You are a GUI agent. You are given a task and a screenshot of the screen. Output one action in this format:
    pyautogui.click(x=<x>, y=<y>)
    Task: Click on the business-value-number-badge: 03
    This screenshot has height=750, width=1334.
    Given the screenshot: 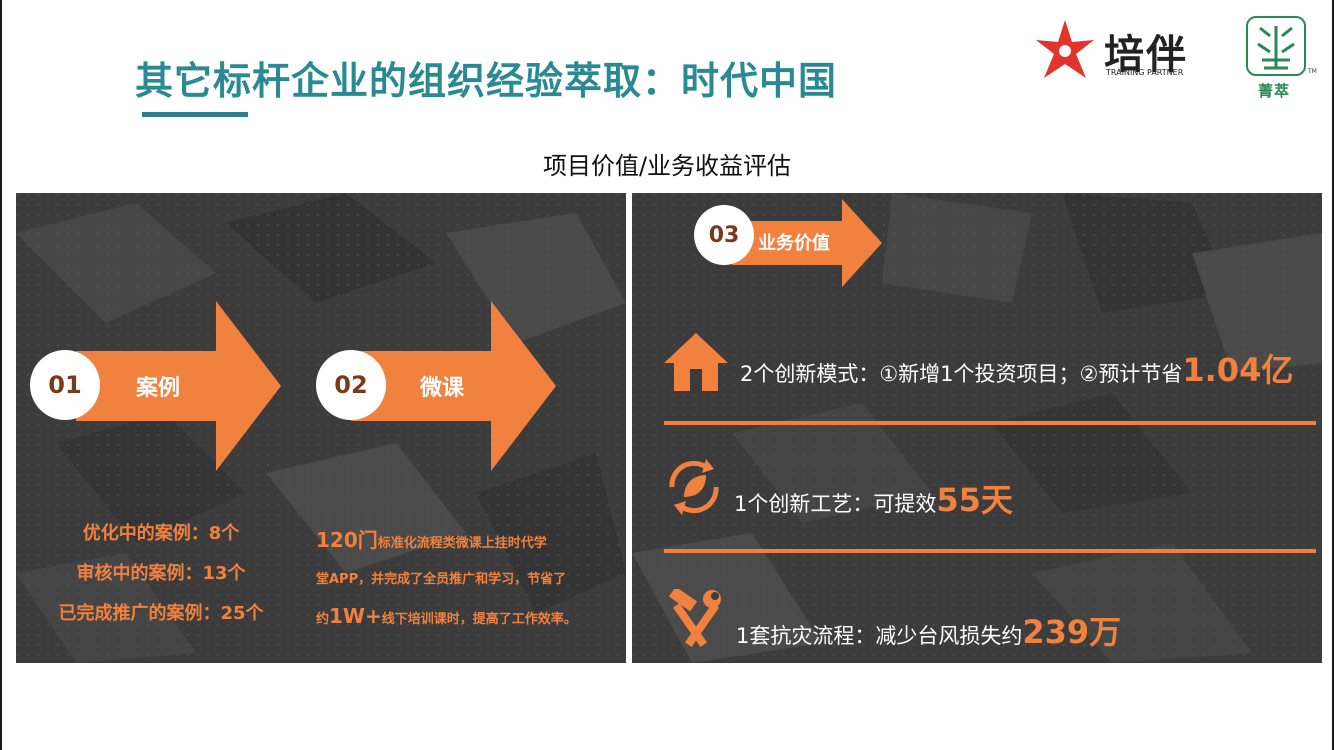 What is the action you would take?
    pyautogui.click(x=724, y=235)
    